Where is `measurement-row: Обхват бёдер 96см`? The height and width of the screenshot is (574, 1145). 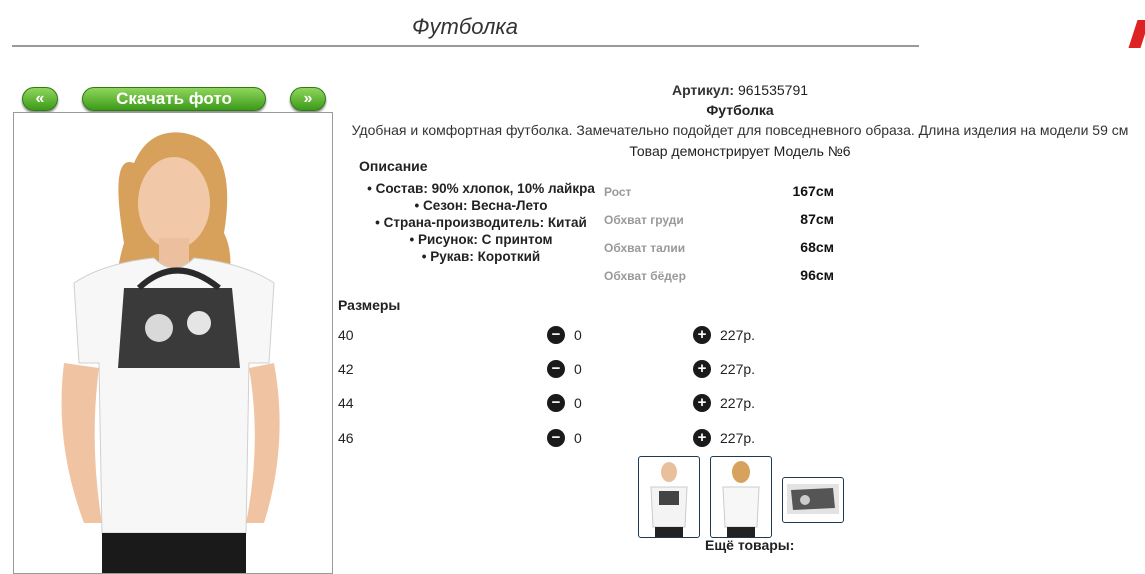 measurement-row: Обхват бёдер 96см is located at coordinates (719, 278).